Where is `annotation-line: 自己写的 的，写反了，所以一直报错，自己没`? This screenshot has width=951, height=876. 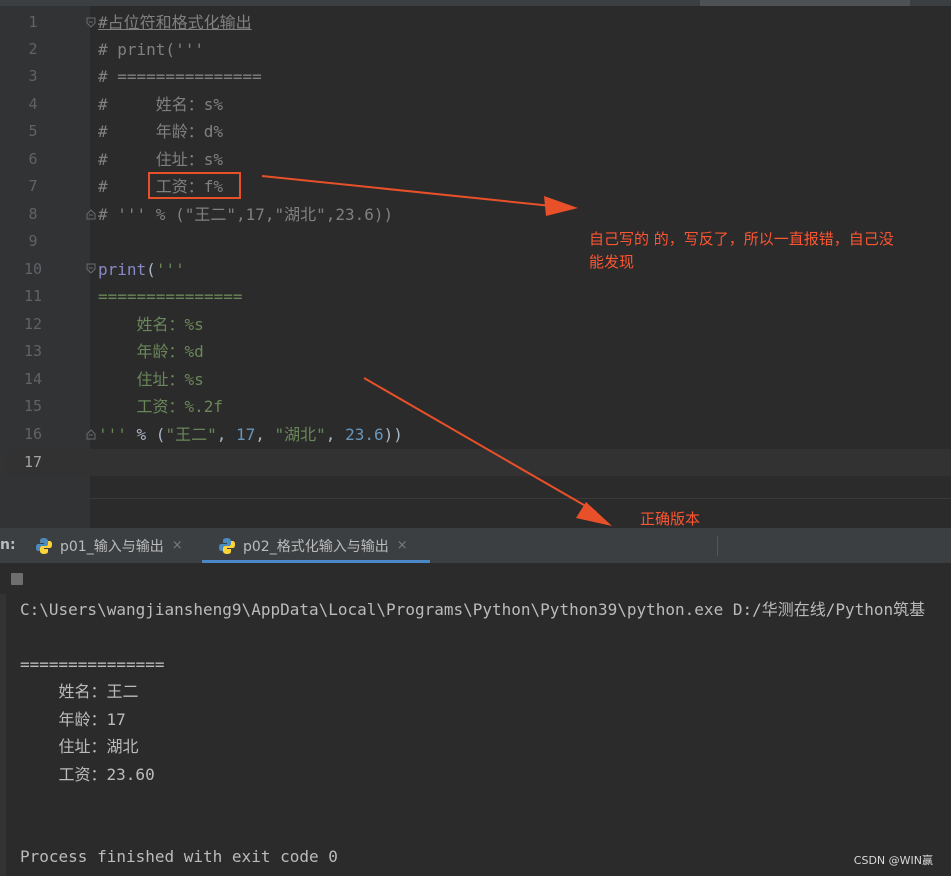 annotation-line: 自己写的 的，写反了，所以一直报错，自己没 is located at coordinates (741, 239).